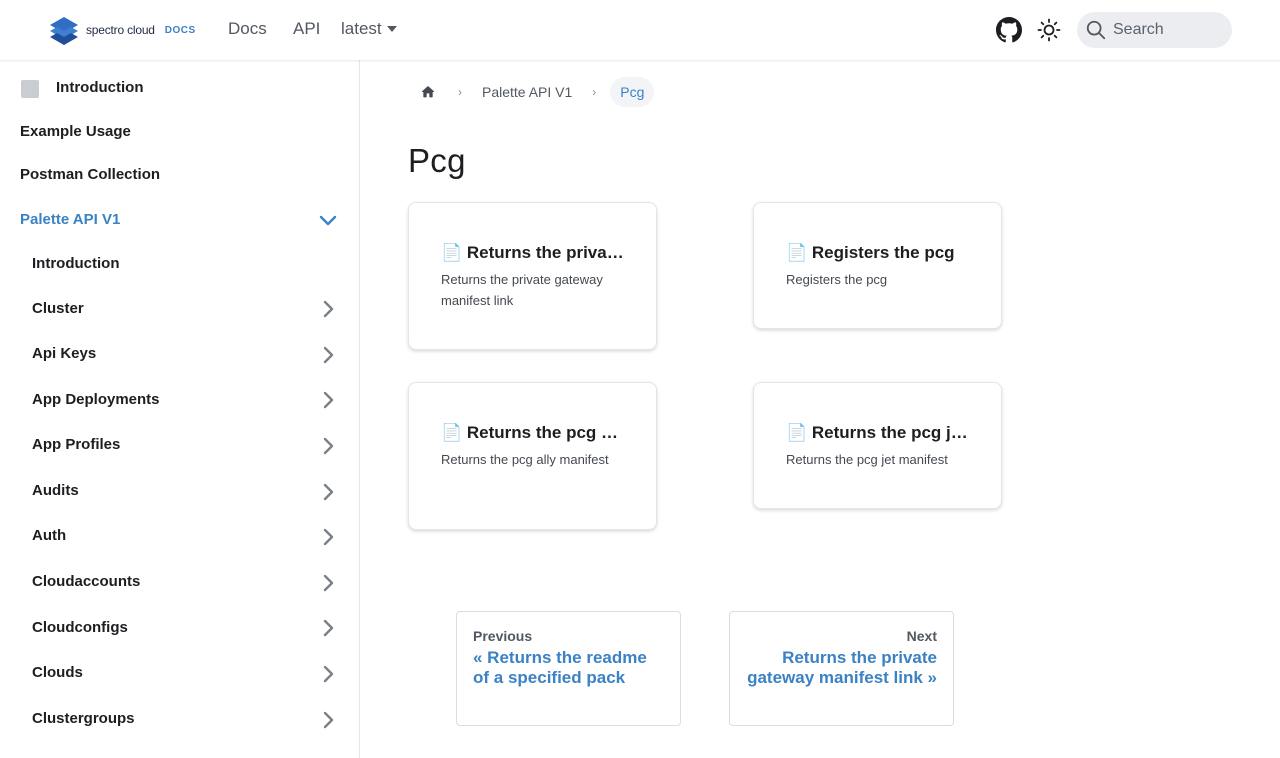 This screenshot has height=758, width=1280. Describe the element at coordinates (1049, 30) in the screenshot. I see `sun-theme-toggle-icon` at that location.